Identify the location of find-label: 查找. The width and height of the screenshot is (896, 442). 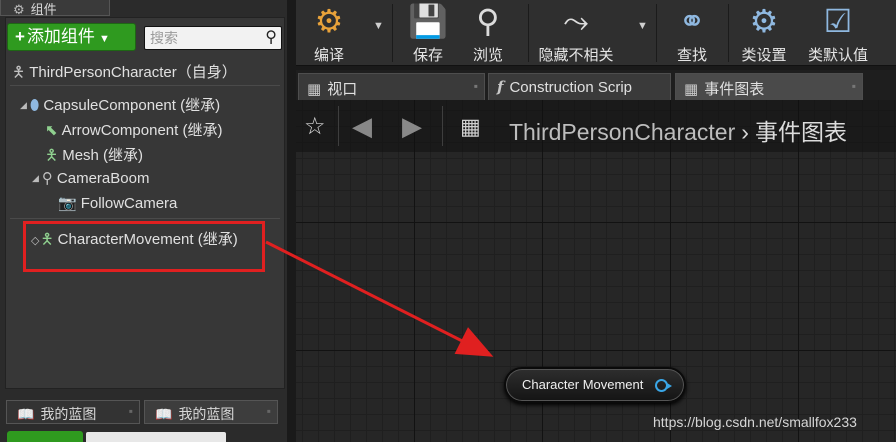
(691, 55).